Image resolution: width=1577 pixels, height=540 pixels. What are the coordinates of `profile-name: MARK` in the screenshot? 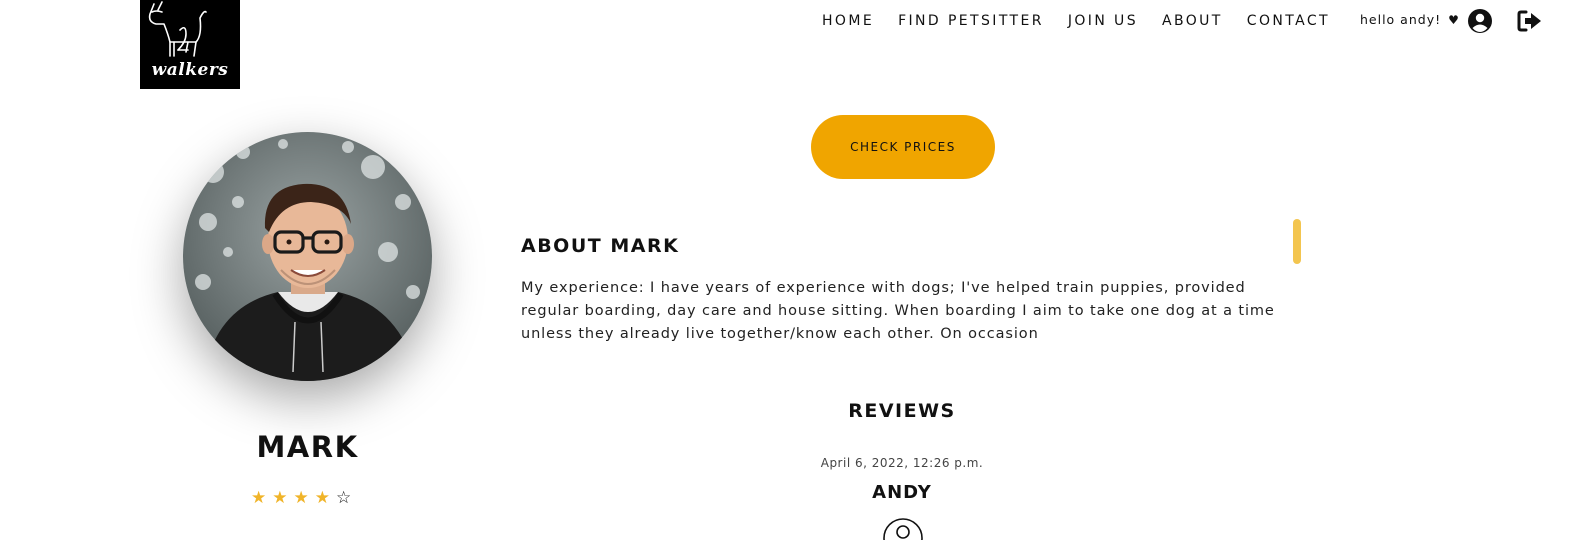 It's located at (307, 447).